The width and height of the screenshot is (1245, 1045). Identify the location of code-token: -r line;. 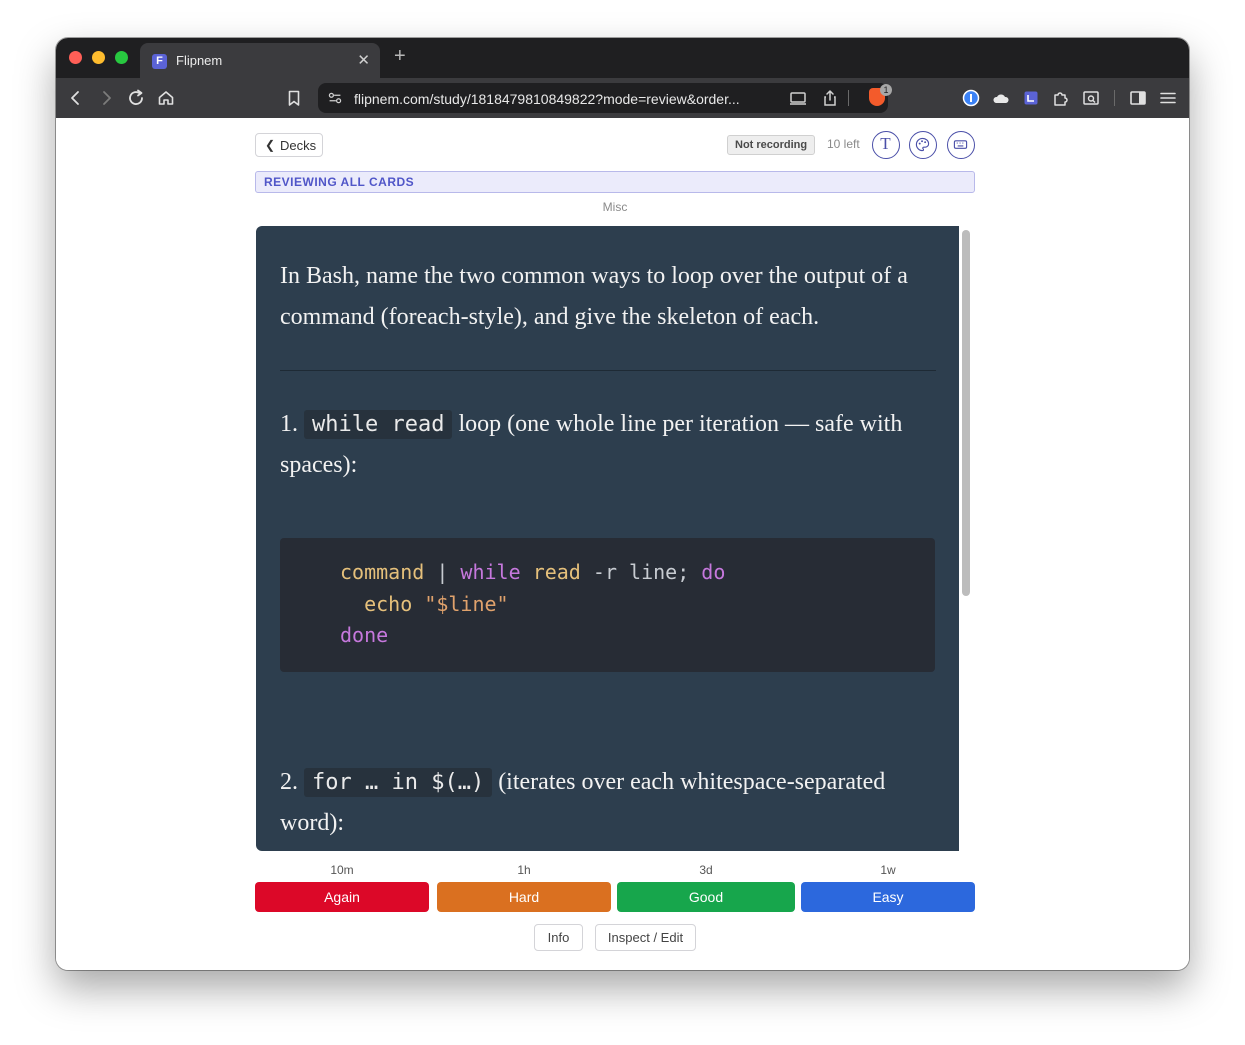
(641, 572).